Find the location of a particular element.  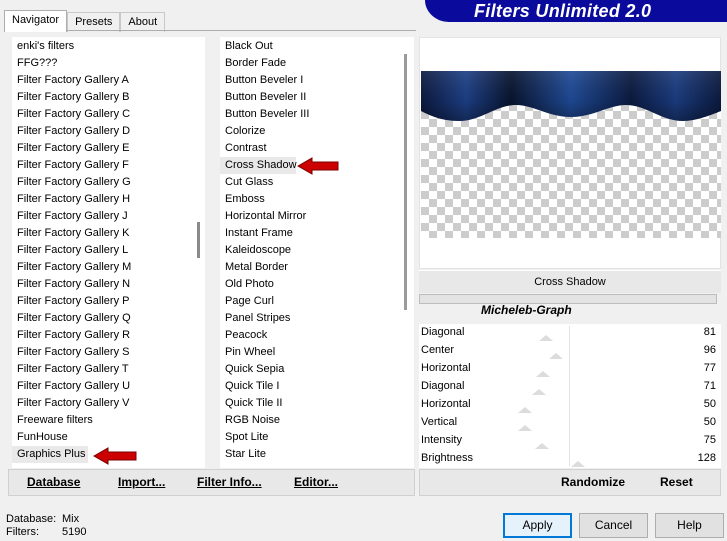

reset-button: Reset is located at coordinates (676, 482).